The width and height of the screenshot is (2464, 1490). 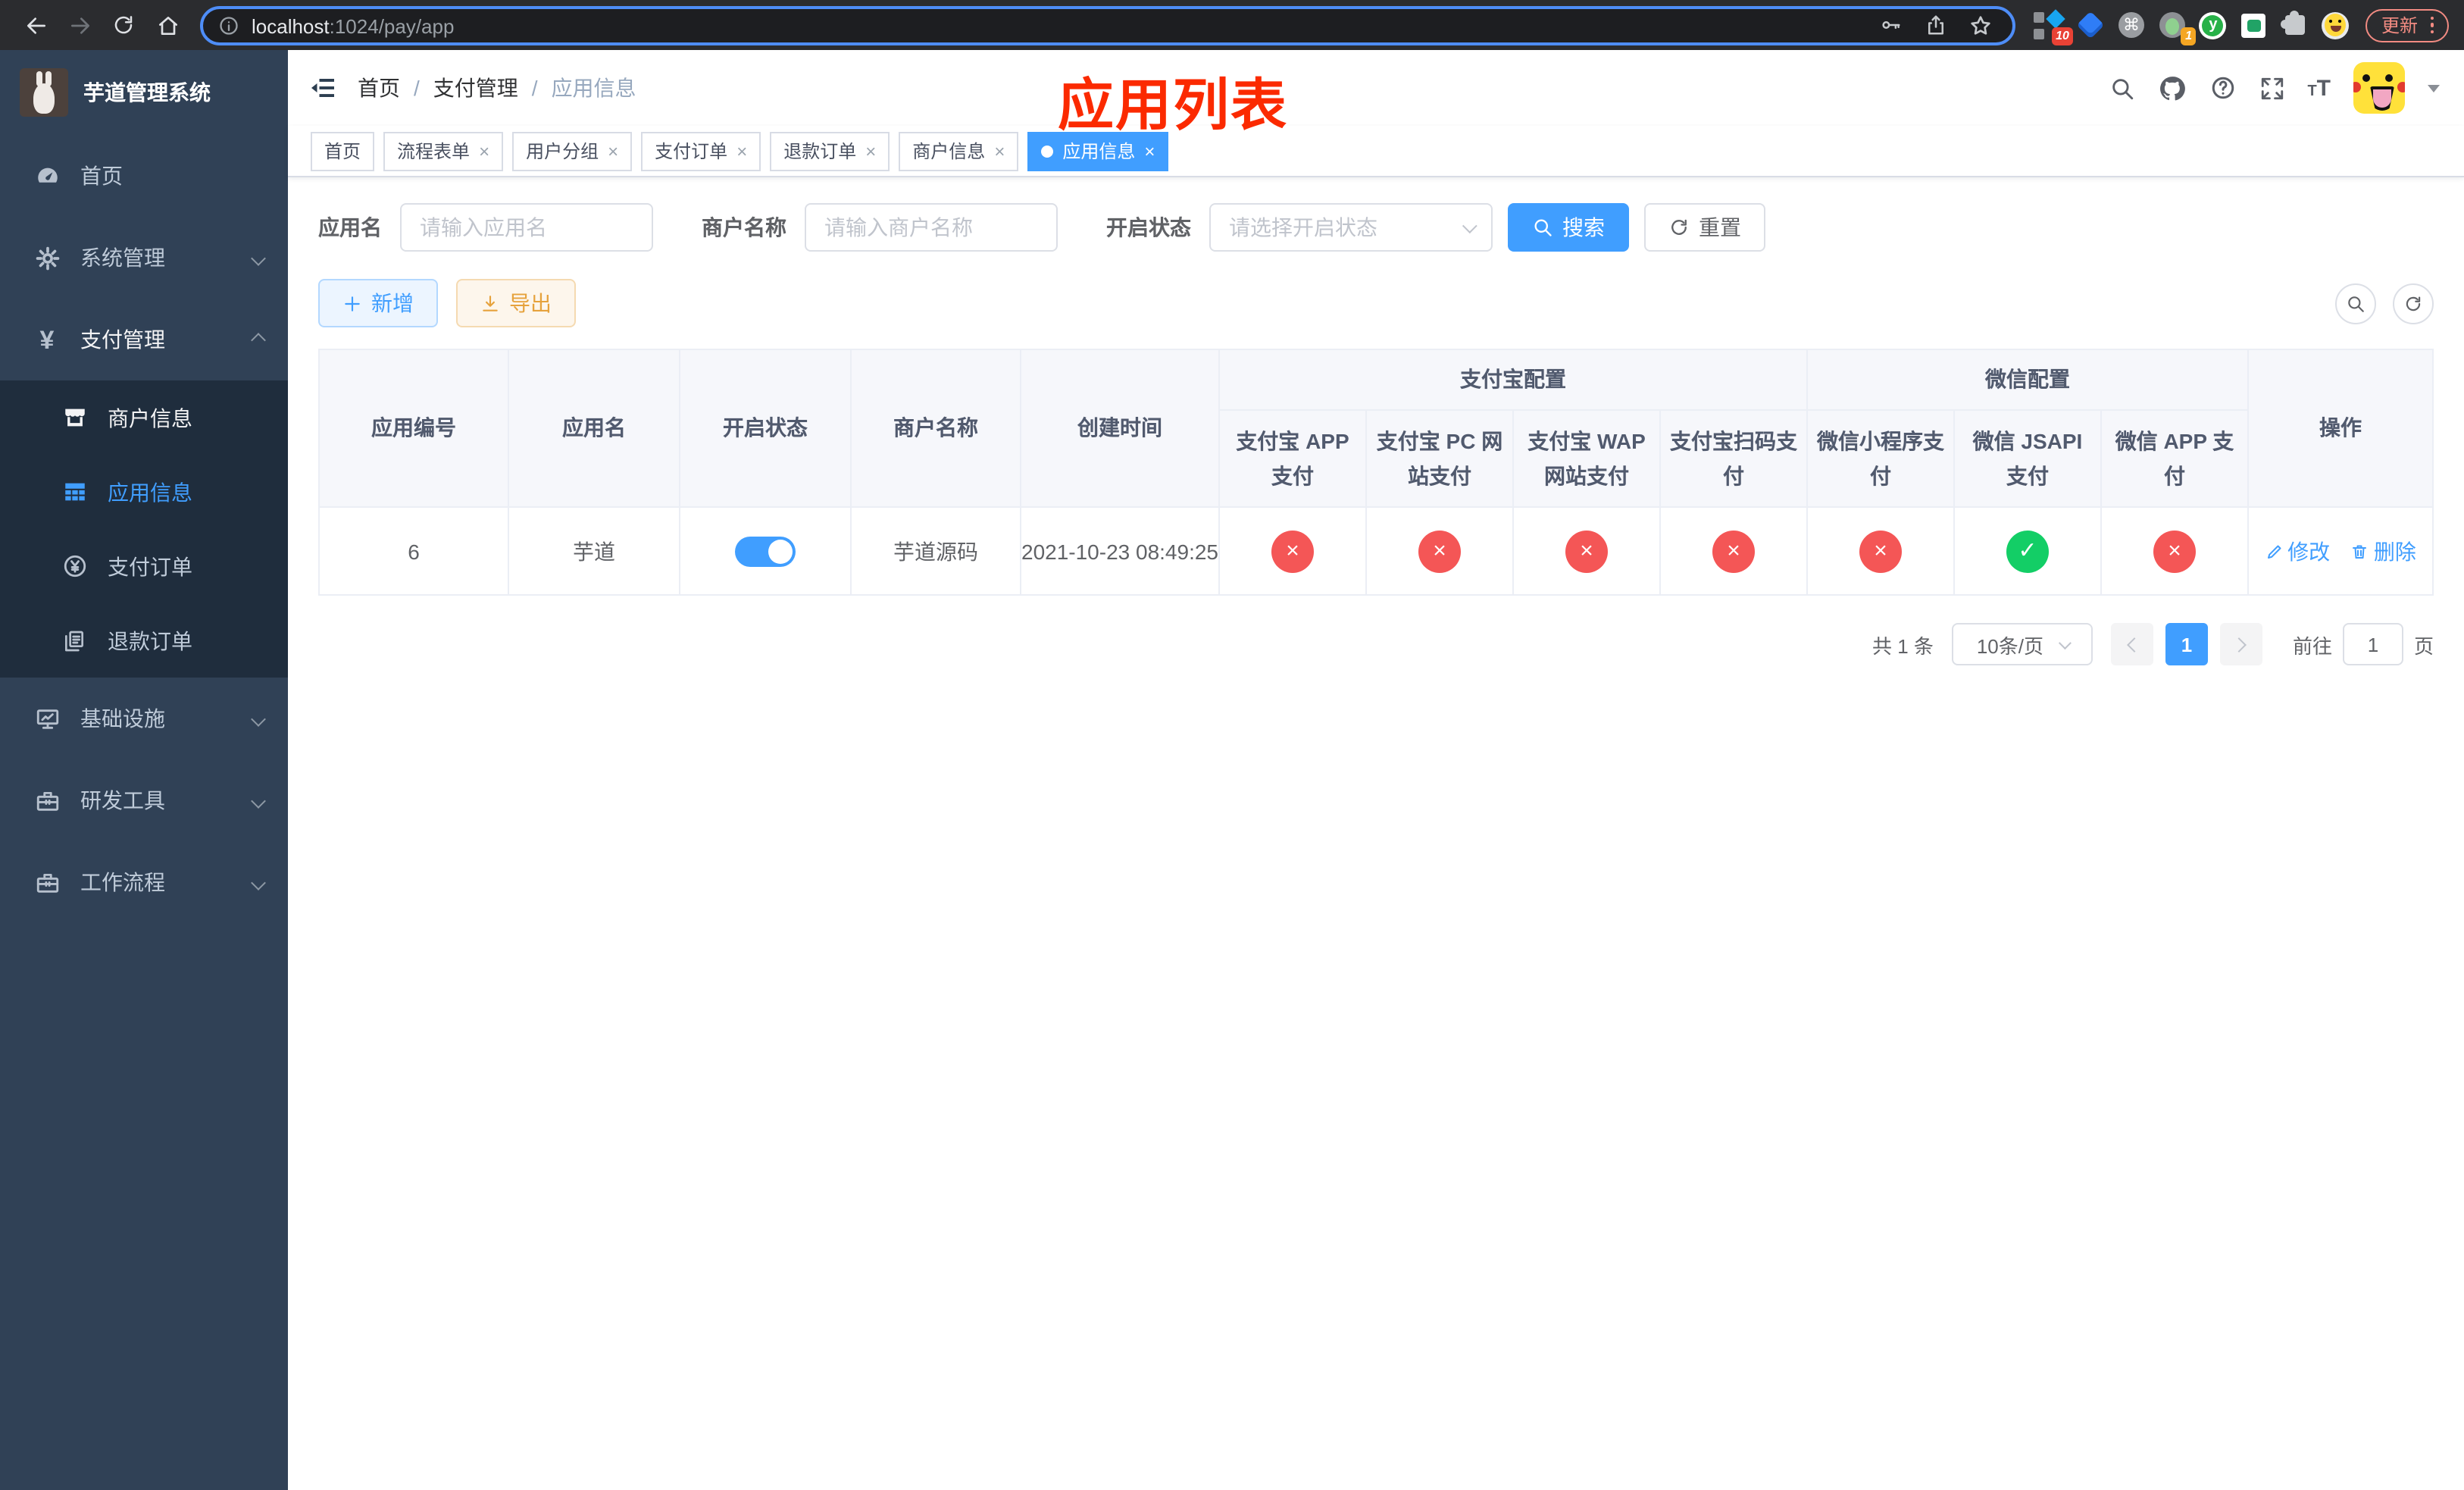 What do you see at coordinates (2297, 551) in the screenshot?
I see `edit-link: 修改` at bounding box center [2297, 551].